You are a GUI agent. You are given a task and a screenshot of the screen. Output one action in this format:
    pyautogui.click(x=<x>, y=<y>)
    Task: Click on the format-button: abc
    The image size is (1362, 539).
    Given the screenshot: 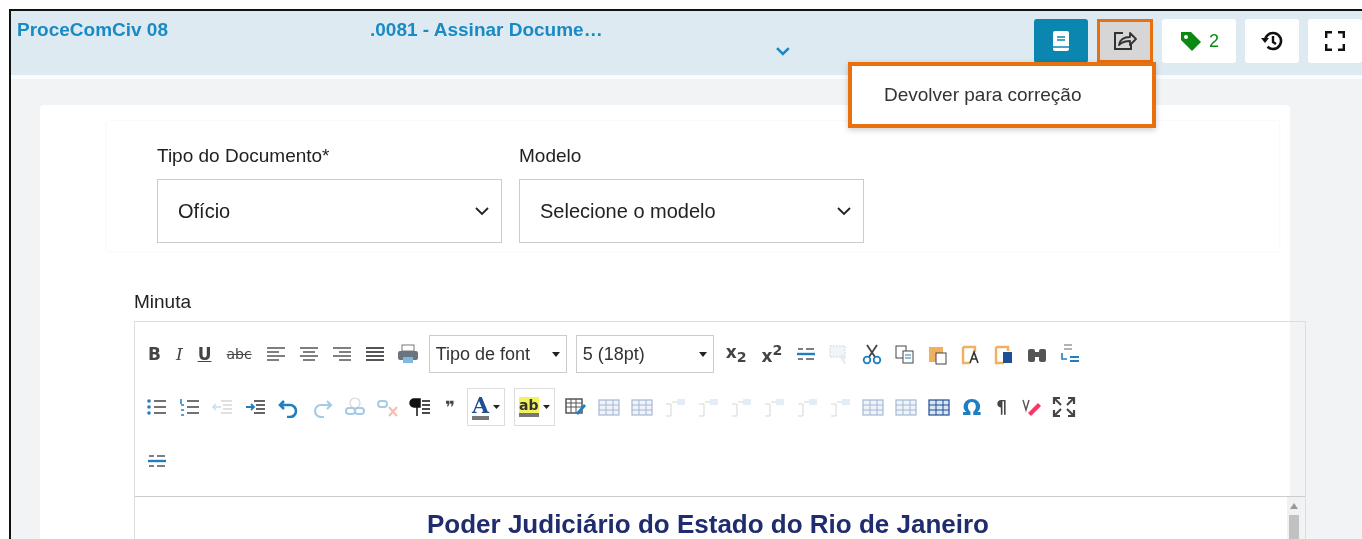 What is the action you would take?
    pyautogui.click(x=239, y=354)
    